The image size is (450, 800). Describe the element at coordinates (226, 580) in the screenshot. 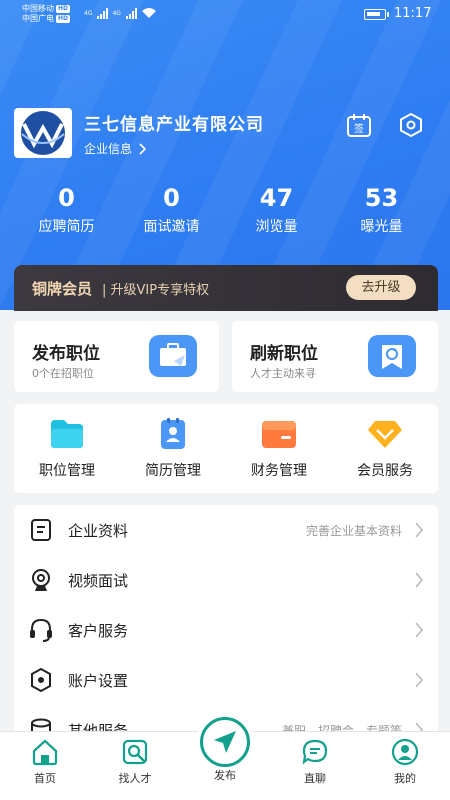

I see `menu-item-video-interview: 视频面试` at that location.